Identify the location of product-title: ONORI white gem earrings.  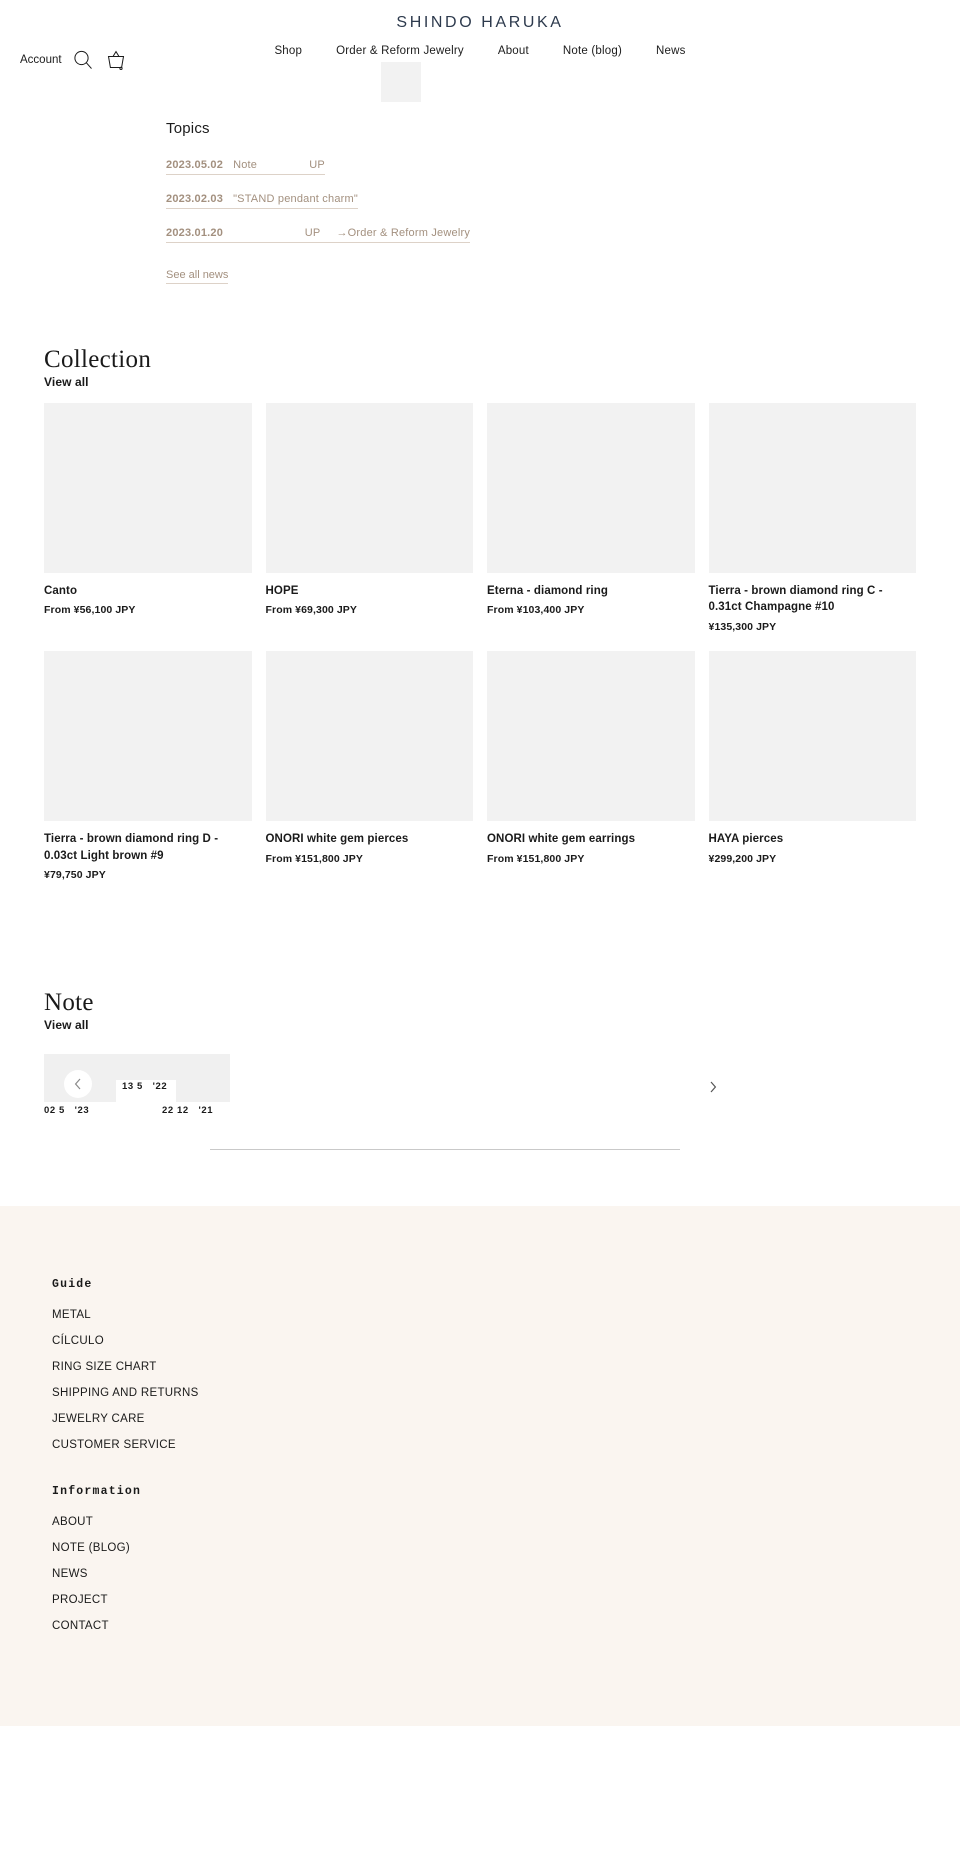
(561, 838).